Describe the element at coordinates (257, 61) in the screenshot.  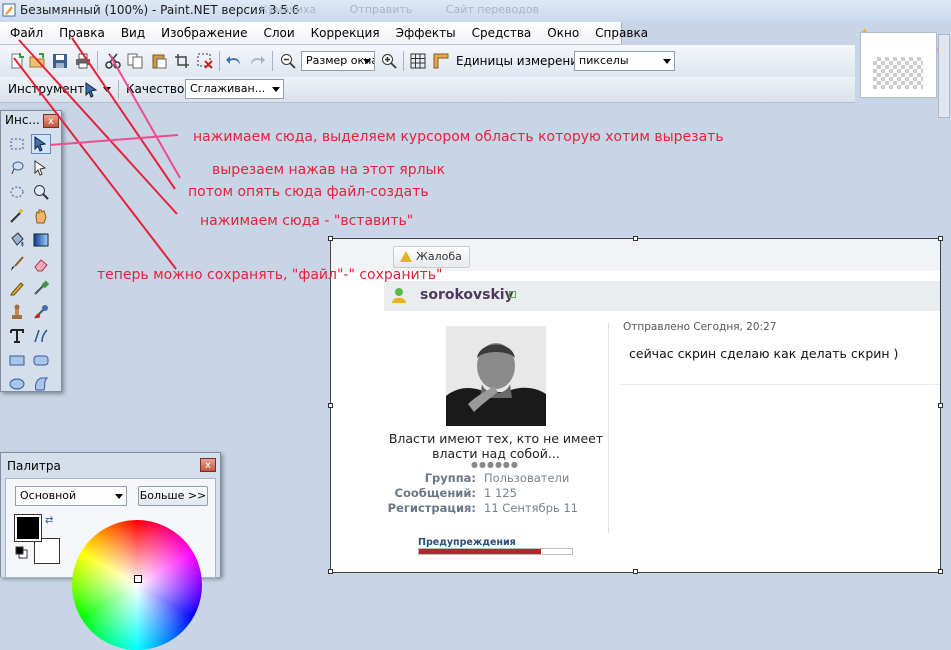
I see `redo-icon` at that location.